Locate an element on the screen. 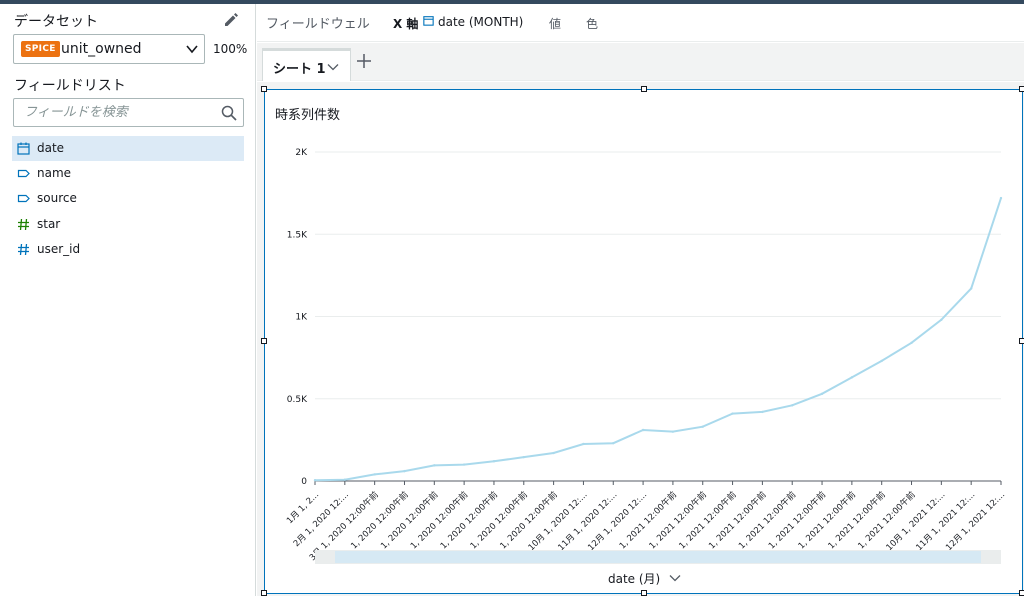  field-item-star: star is located at coordinates (128, 224).